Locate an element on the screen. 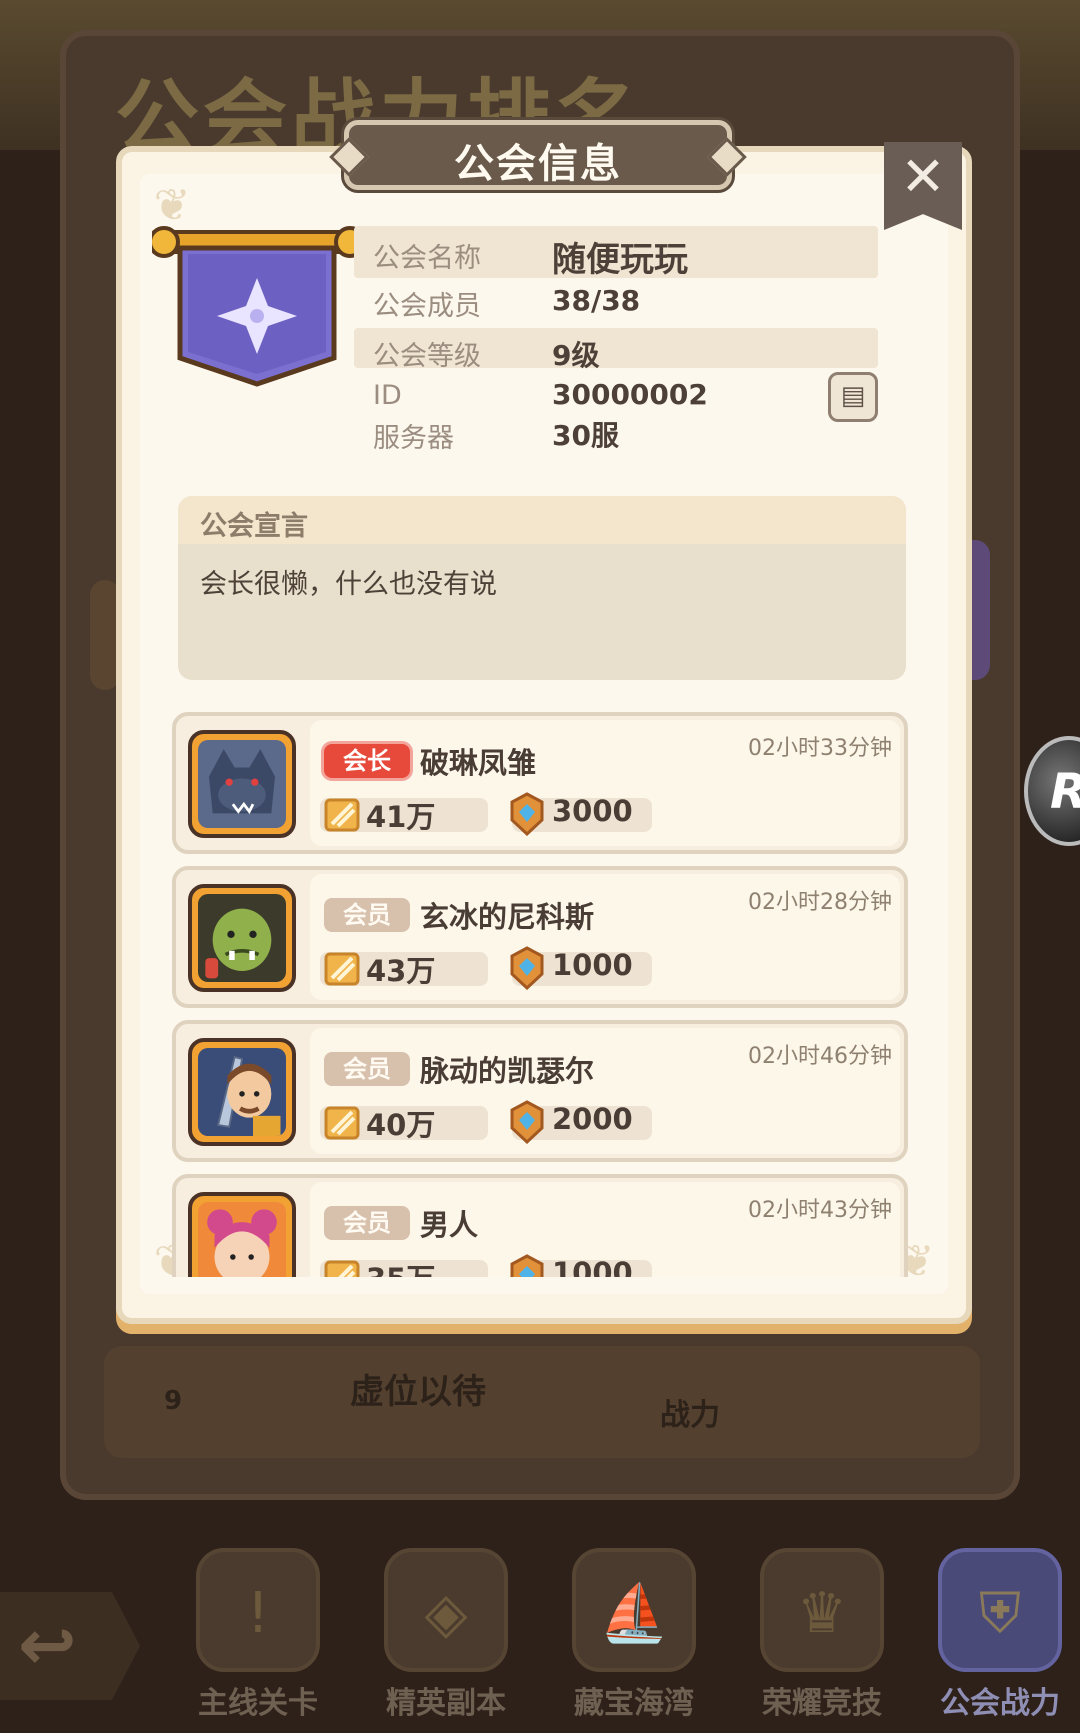  werewolf-avatar-icon is located at coordinates (242, 784).